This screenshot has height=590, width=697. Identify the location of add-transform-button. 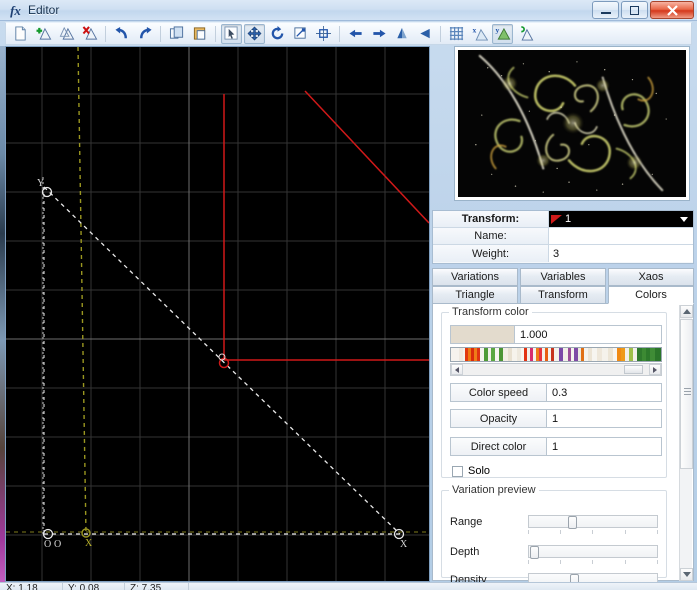
(43, 34).